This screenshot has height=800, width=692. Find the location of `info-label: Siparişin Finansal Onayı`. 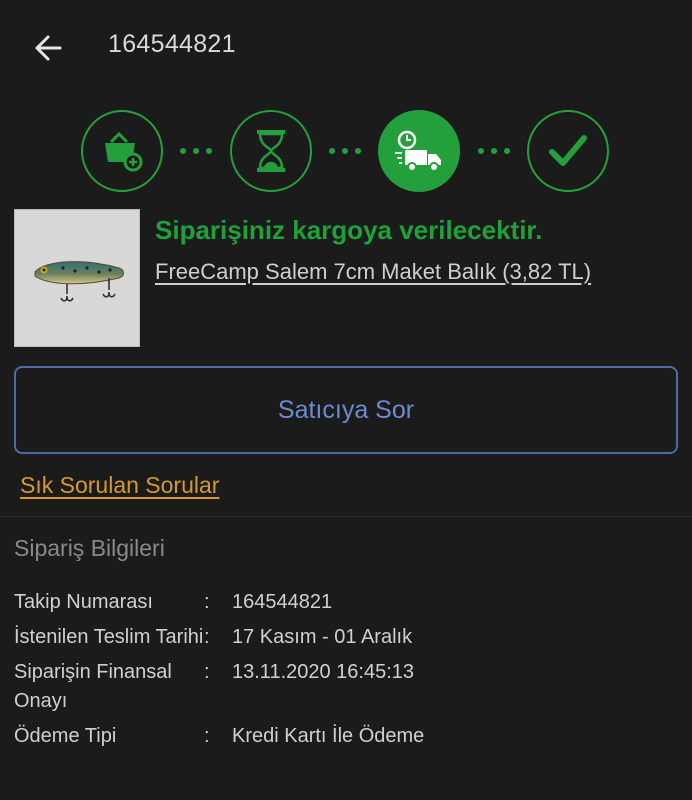

info-label: Siparişin Finansal Onayı is located at coordinates (93, 686).